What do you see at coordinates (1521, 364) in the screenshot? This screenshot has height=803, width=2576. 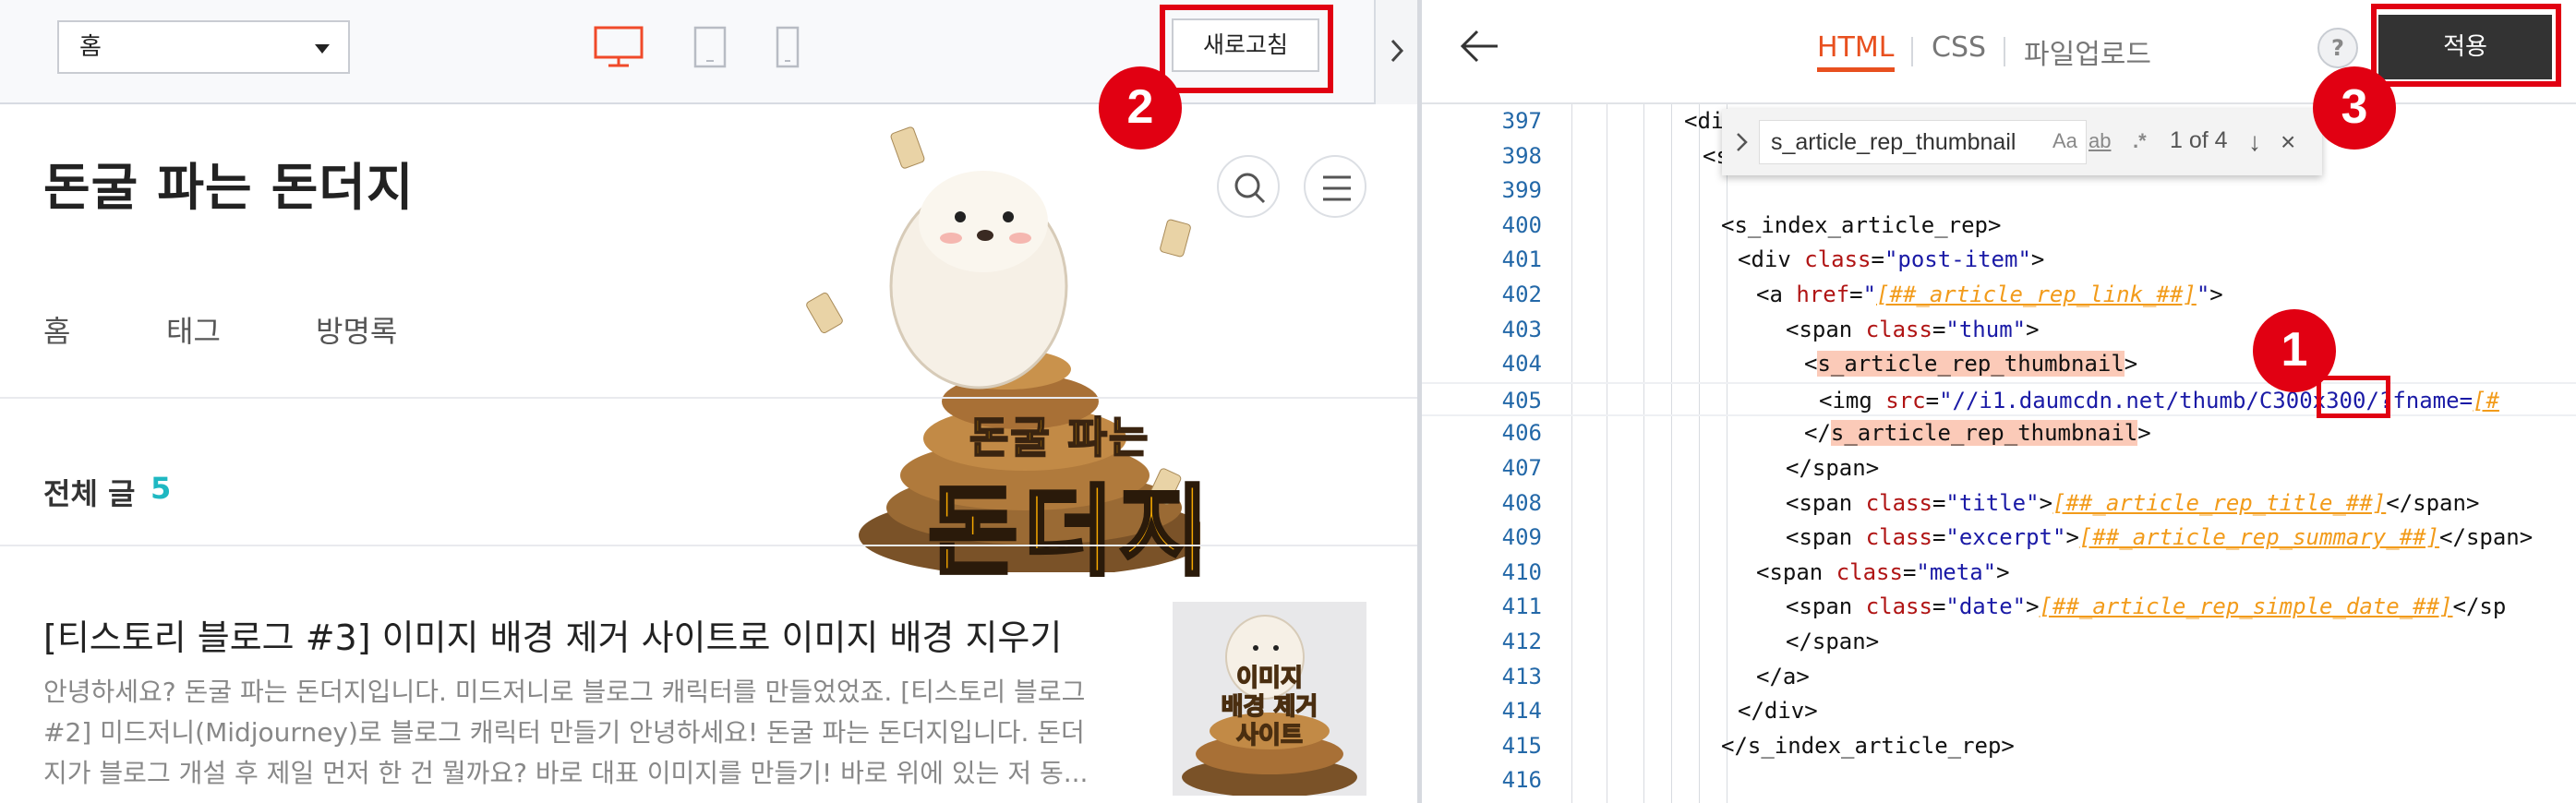 I see `line-number: 404` at bounding box center [1521, 364].